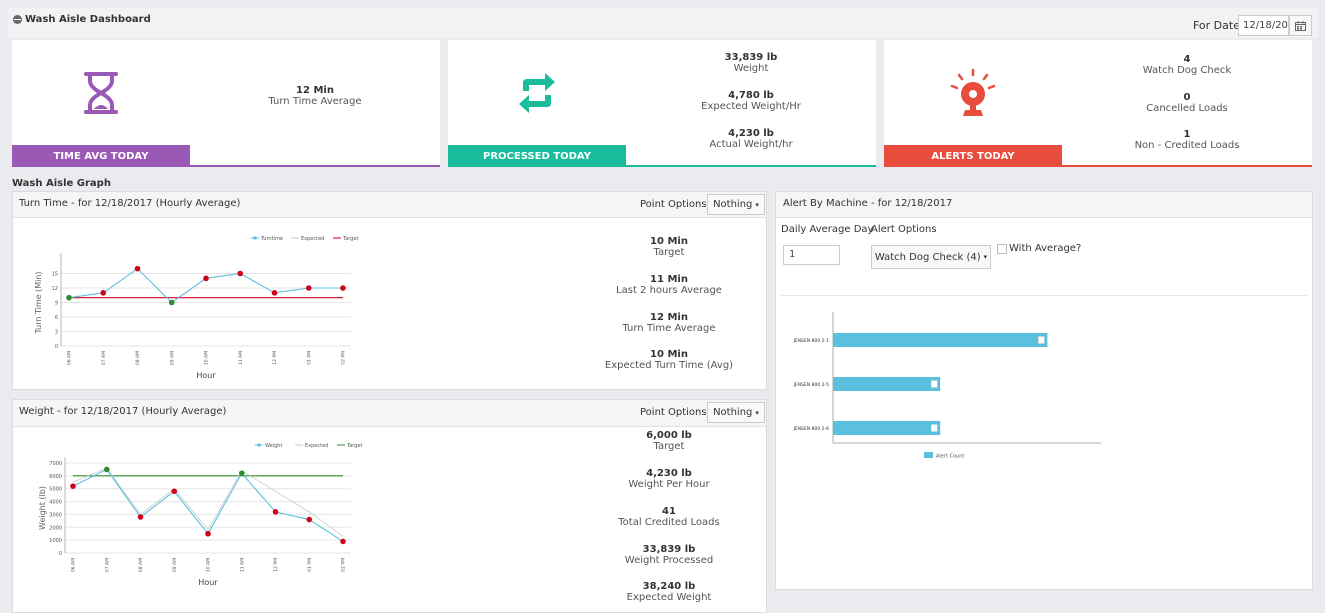 This screenshot has height=613, width=1325. I want to click on weight-chart-y-tick-label: 0, so click(60, 554).